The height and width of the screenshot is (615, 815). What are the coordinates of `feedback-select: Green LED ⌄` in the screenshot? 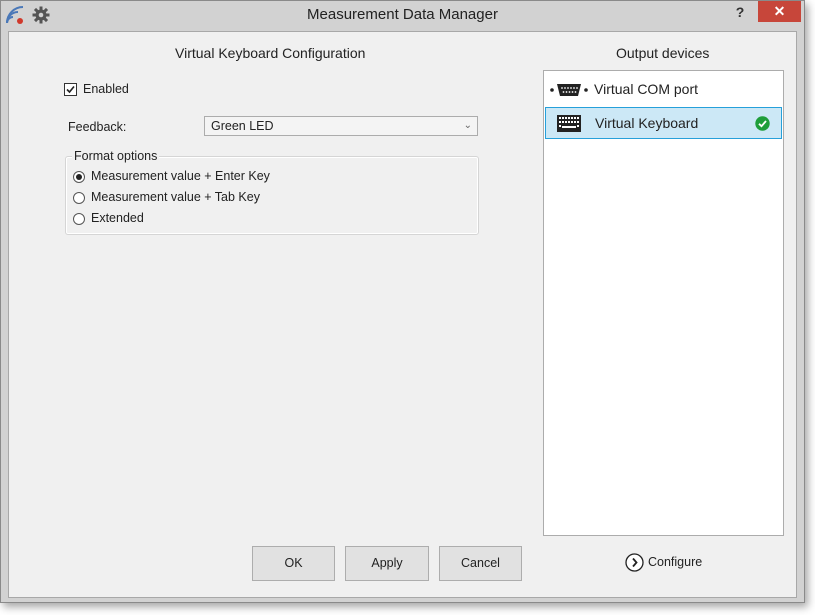 It's located at (341, 126).